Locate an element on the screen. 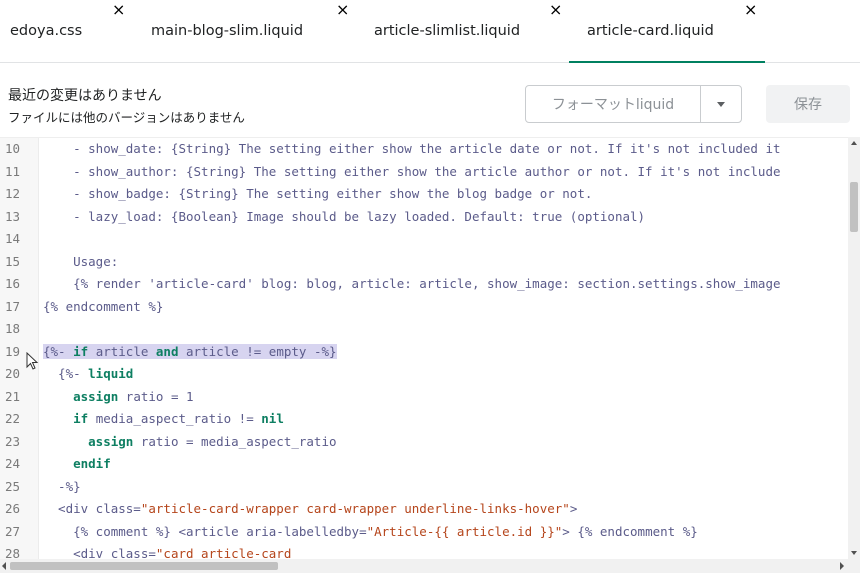 The width and height of the screenshot is (860, 573). line-number: 17 is located at coordinates (13, 306).